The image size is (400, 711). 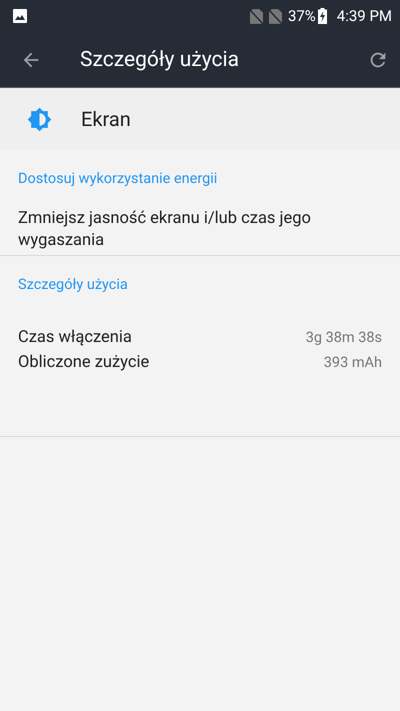 What do you see at coordinates (353, 362) in the screenshot?
I see `detail-value: 393 mAh` at bounding box center [353, 362].